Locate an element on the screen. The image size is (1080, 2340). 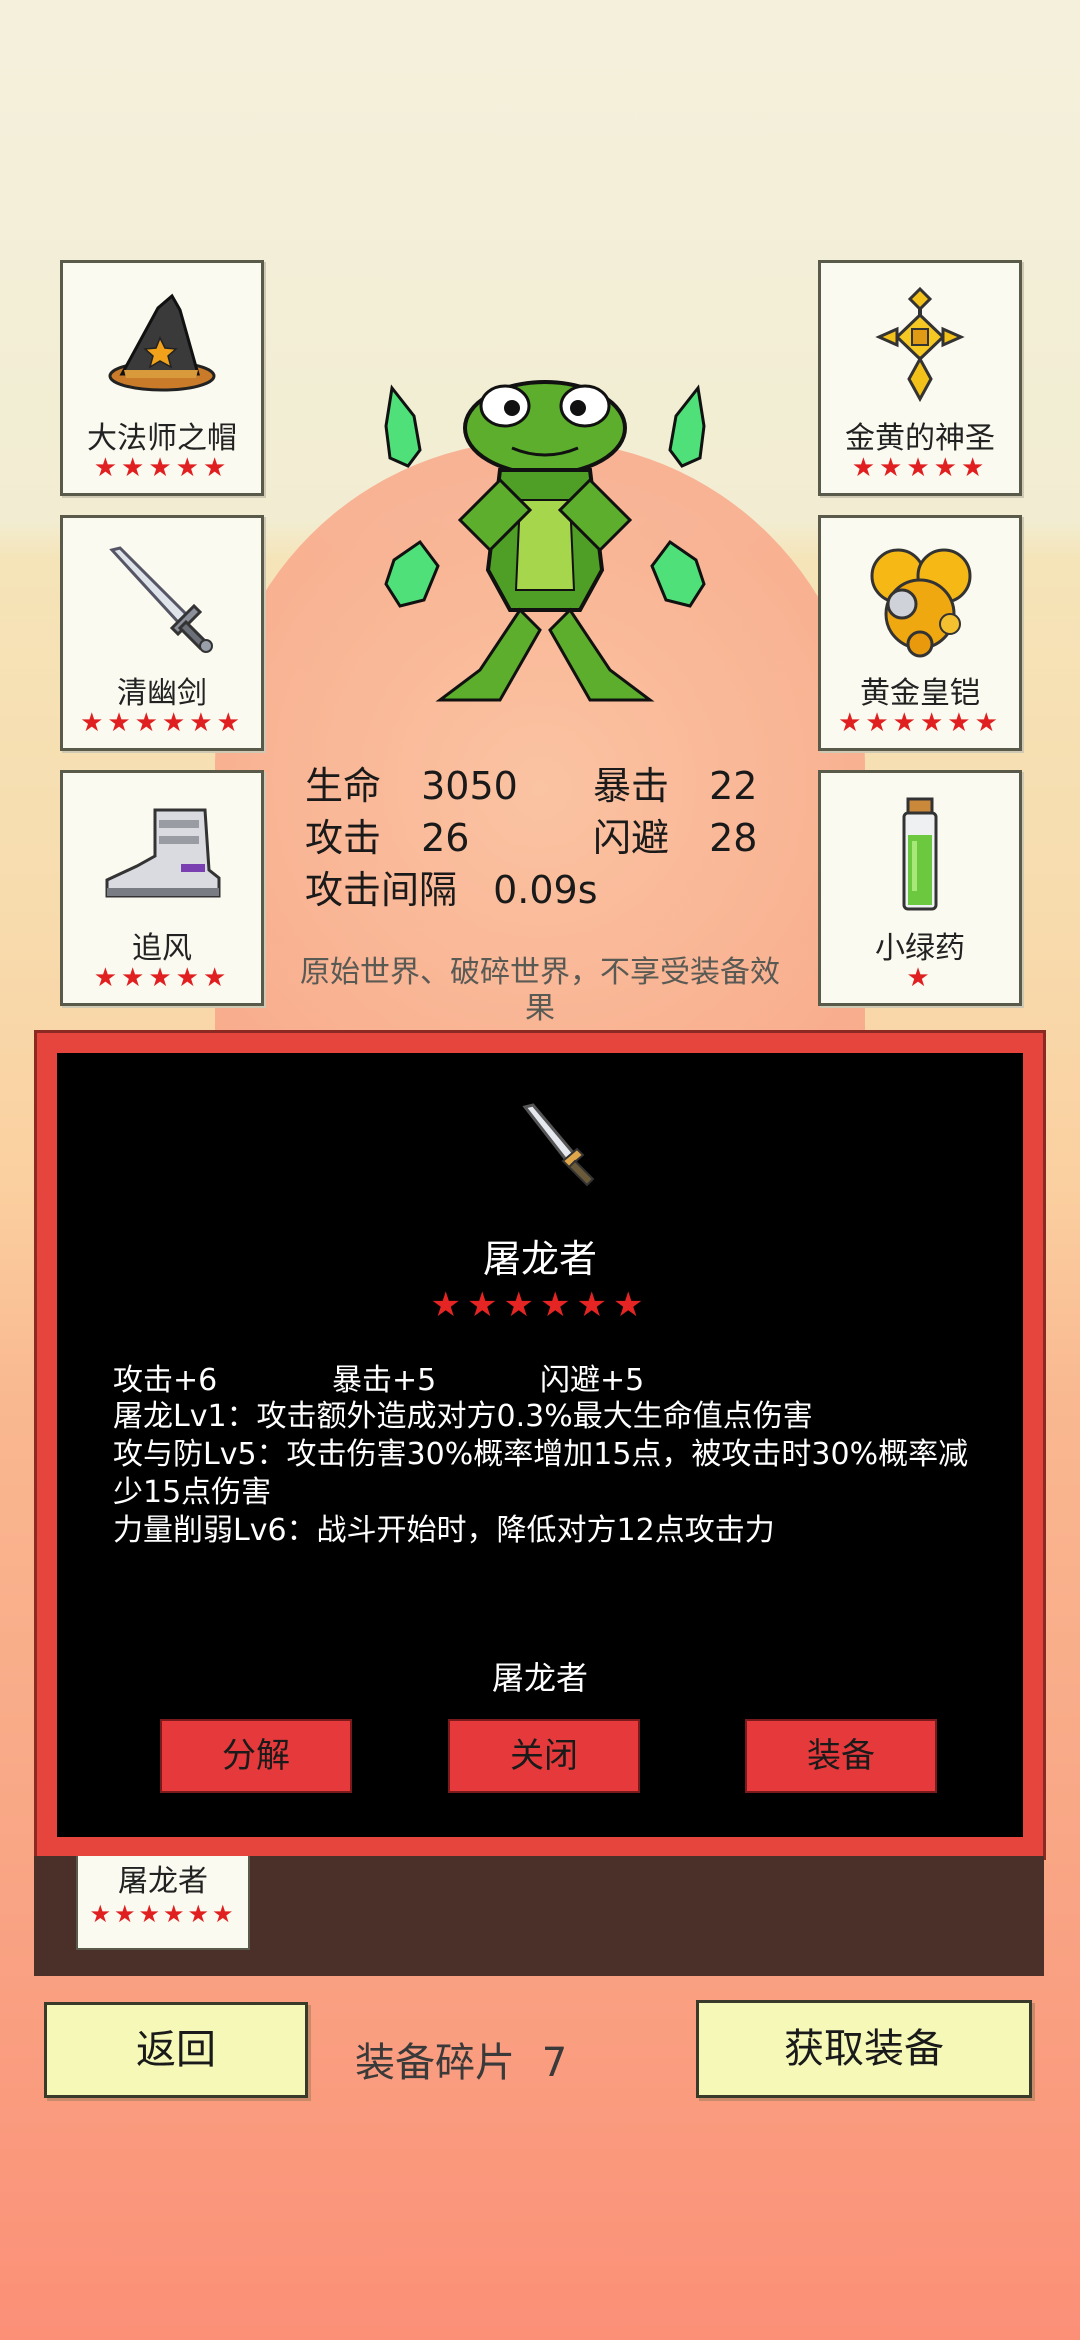
crit-value: 22 is located at coordinates (733, 786).